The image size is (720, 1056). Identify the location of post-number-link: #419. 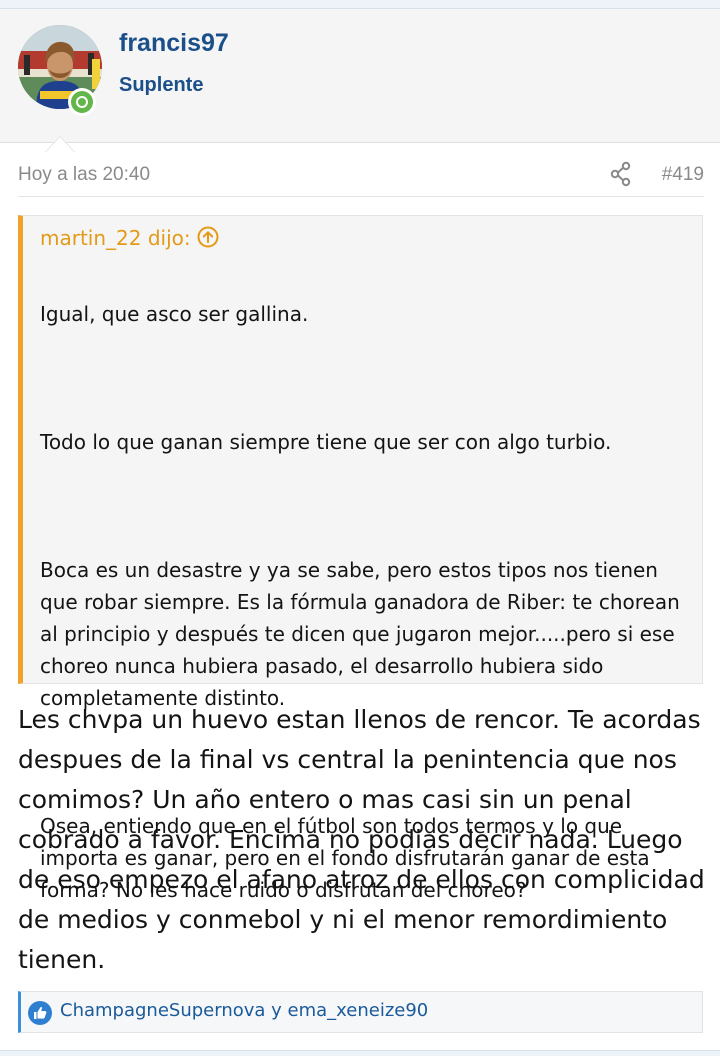
(683, 175).